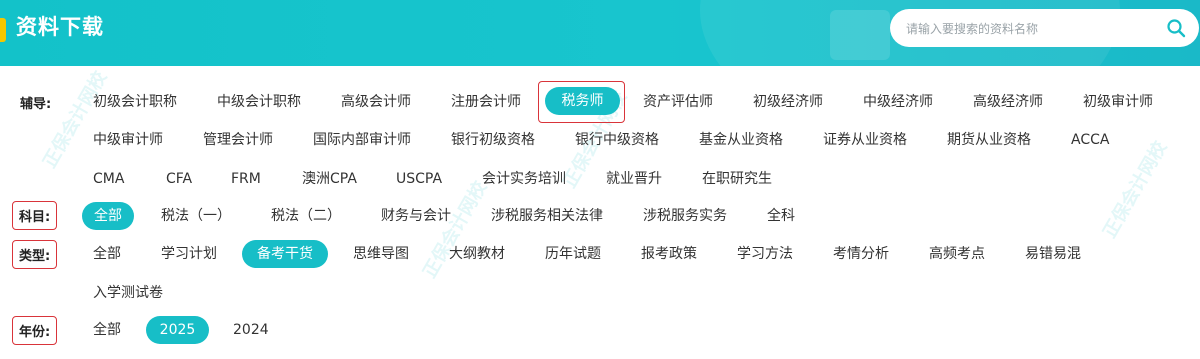 This screenshot has height=359, width=1200. I want to click on download-decoration-icon, so click(860, 35).